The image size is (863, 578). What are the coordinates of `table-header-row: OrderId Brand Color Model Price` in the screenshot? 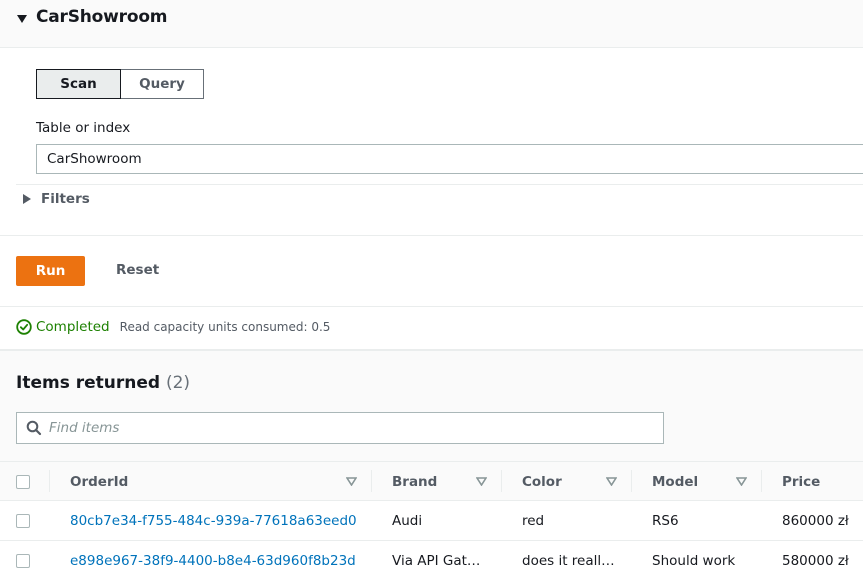 It's located at (431, 481).